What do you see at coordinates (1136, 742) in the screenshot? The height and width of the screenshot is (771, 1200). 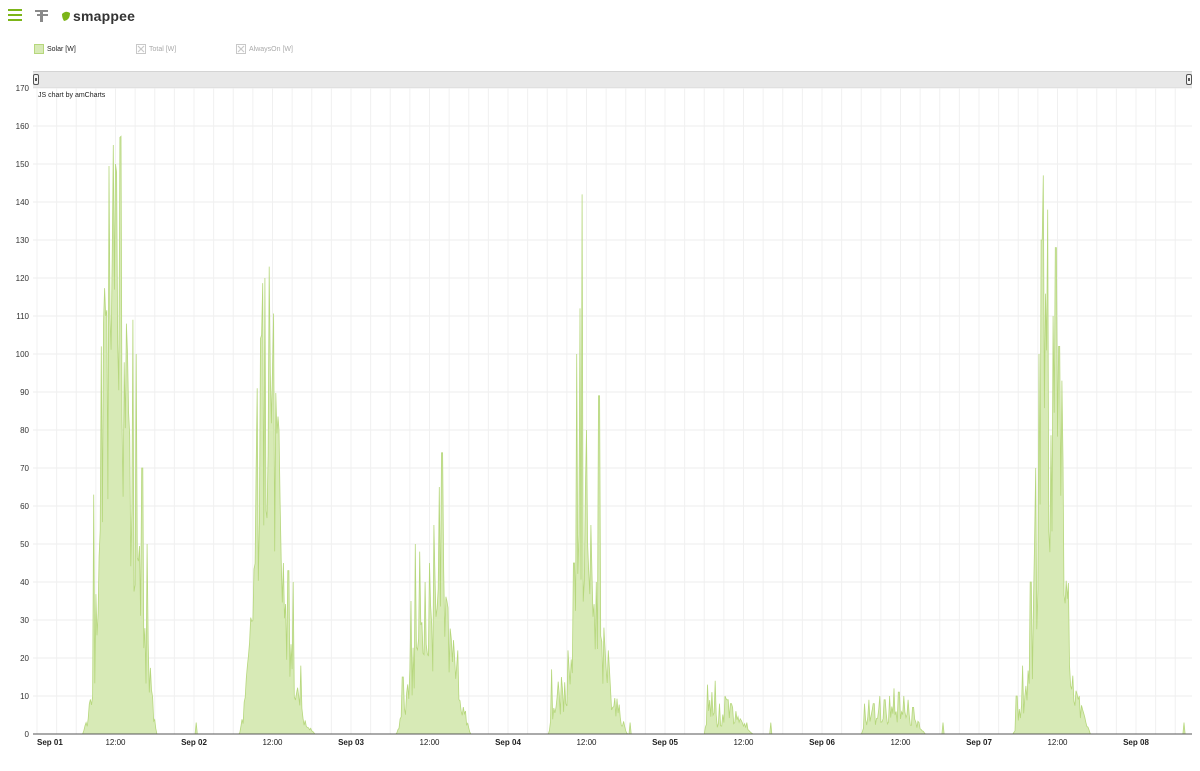 I see `x-tick-label: Sep 08` at bounding box center [1136, 742].